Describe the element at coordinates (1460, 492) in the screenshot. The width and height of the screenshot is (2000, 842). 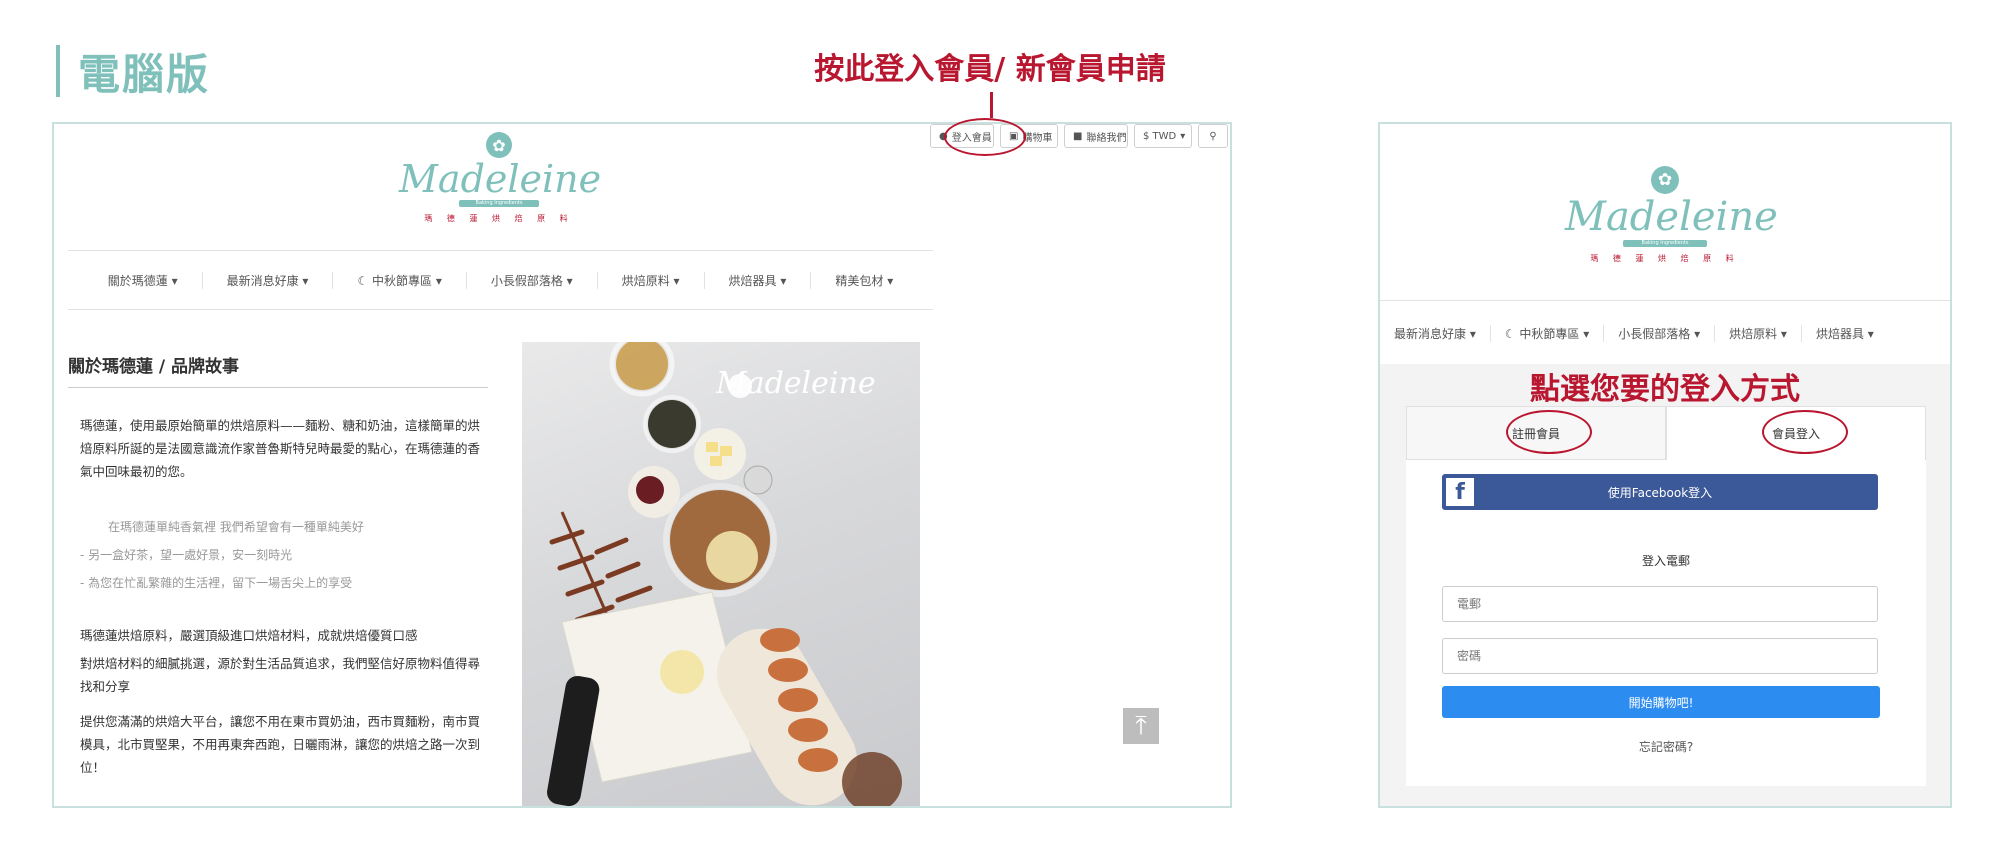
I see `facebook-icon: f` at that location.